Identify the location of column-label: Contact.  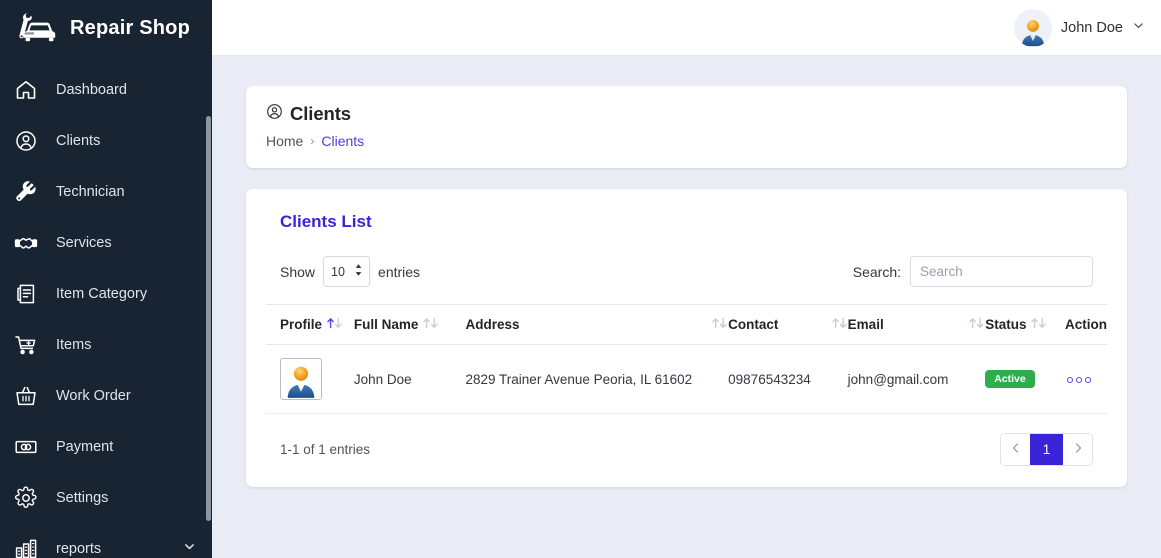
(753, 324).